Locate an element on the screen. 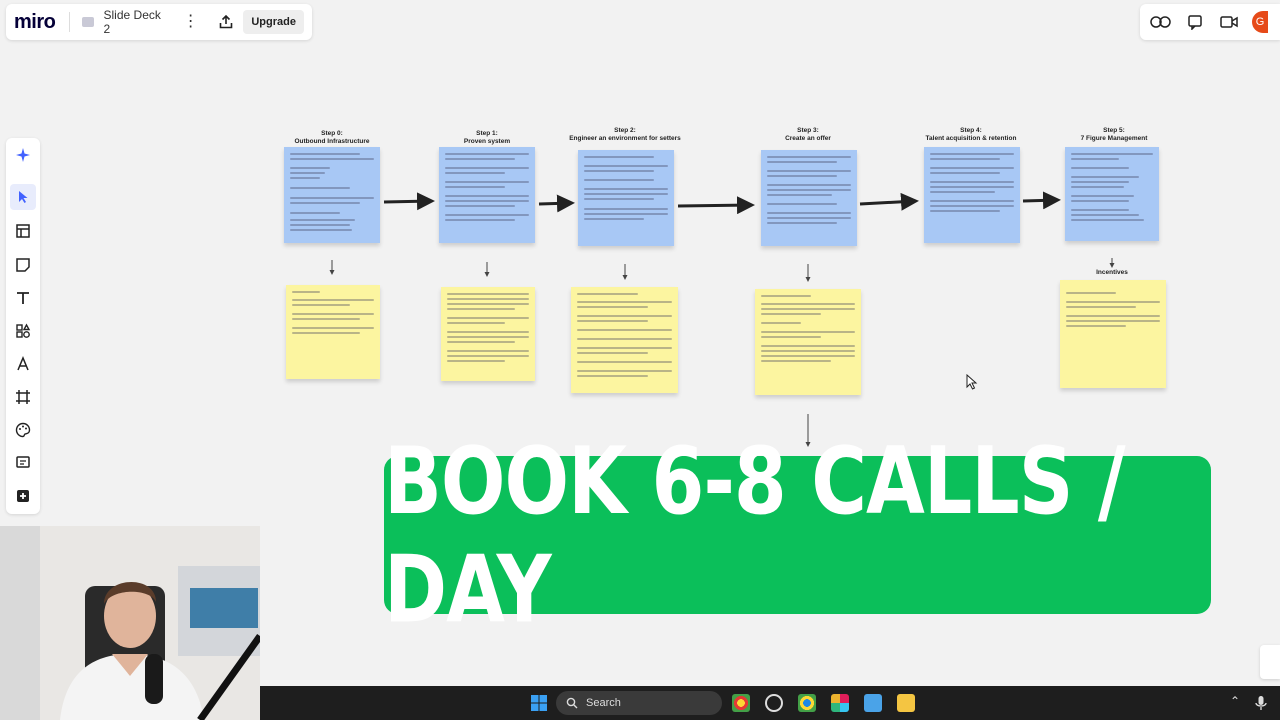  search-icon is located at coordinates (572, 703).